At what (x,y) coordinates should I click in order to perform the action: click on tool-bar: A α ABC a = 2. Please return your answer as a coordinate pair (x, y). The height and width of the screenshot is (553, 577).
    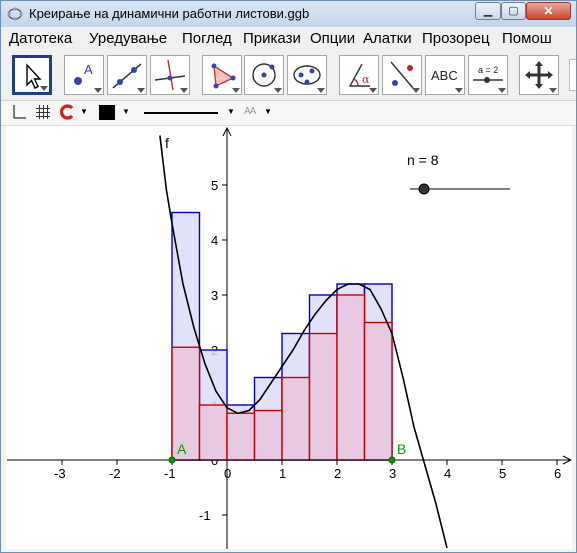
    Looking at the image, I should click on (288, 76).